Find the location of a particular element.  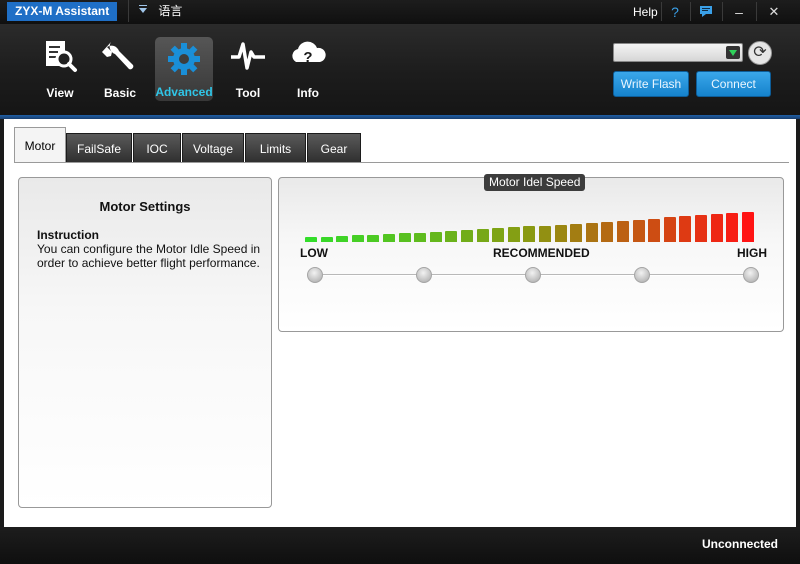

tab-motor: Motor is located at coordinates (40, 145).